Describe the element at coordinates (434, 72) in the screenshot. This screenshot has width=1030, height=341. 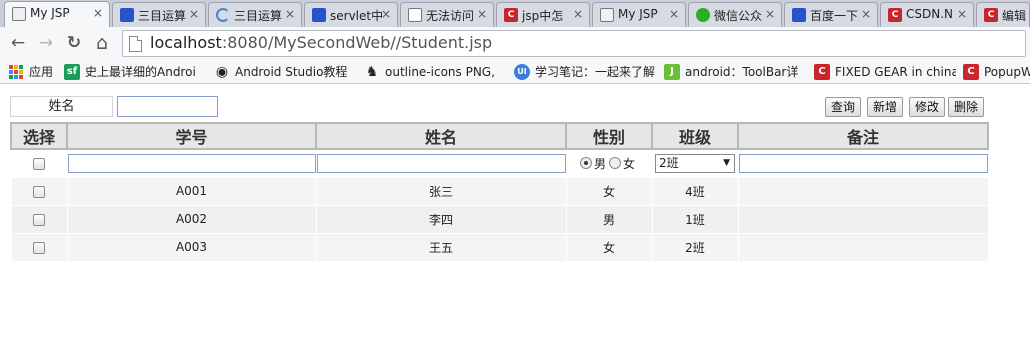
I see `bookmark-outline-icons: ♞ outline-icons PNG,` at that location.